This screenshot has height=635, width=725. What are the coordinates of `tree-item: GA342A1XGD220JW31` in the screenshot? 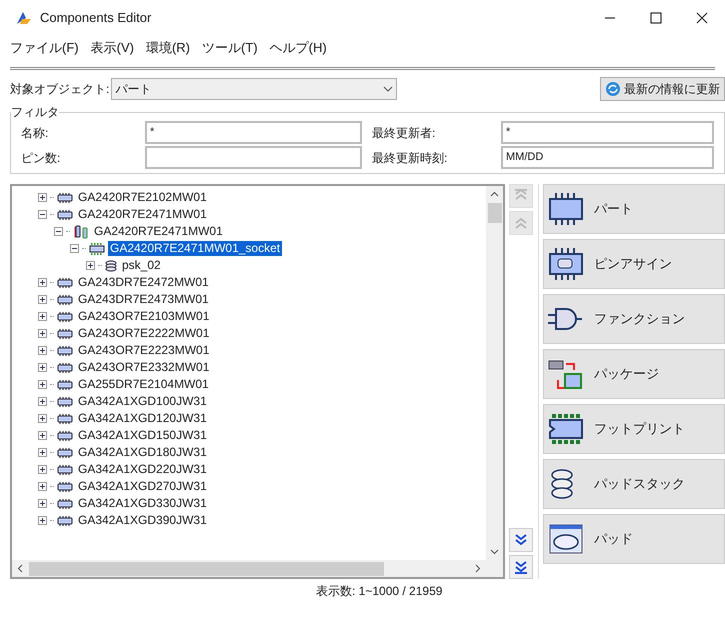 It's located at (142, 469).